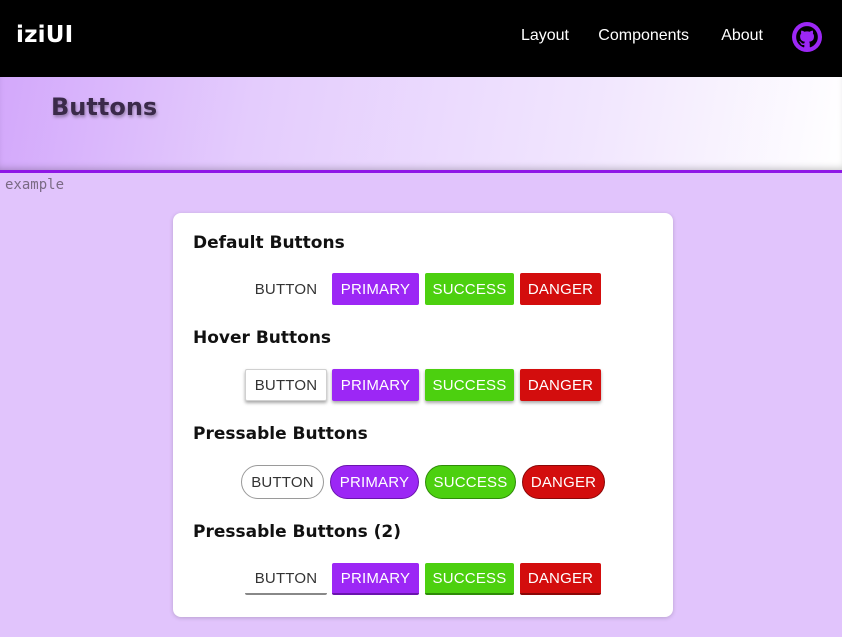  I want to click on default-success-button: SUCCESS, so click(469, 289).